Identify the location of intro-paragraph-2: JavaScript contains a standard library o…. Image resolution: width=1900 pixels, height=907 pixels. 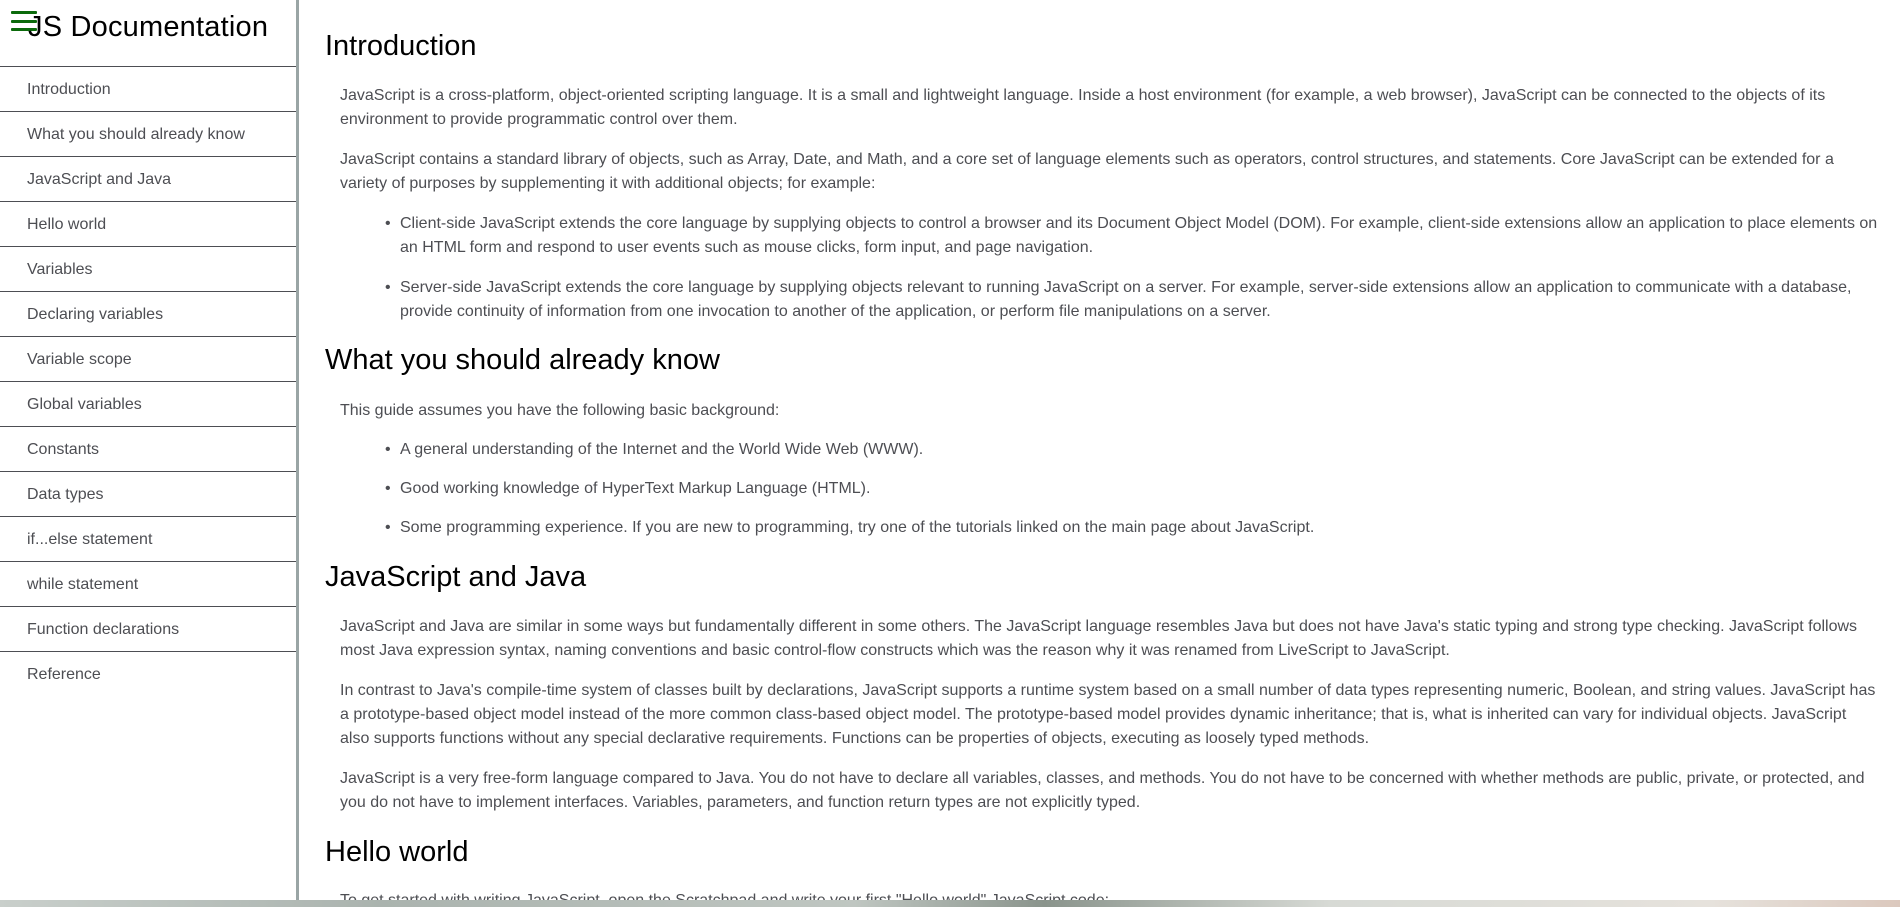
(1087, 171).